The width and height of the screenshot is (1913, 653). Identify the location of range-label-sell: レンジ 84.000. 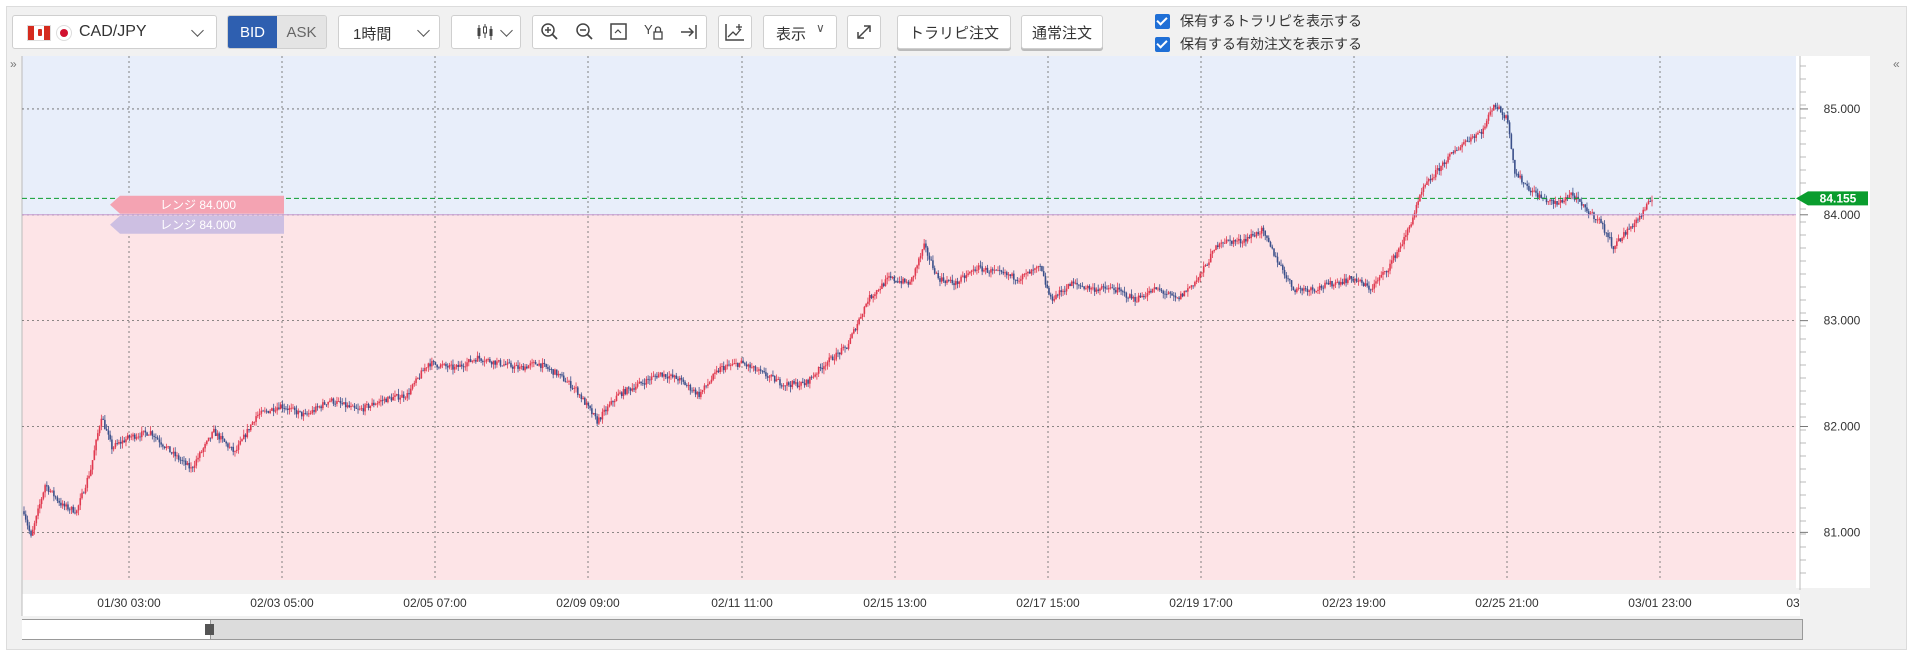
(198, 205).